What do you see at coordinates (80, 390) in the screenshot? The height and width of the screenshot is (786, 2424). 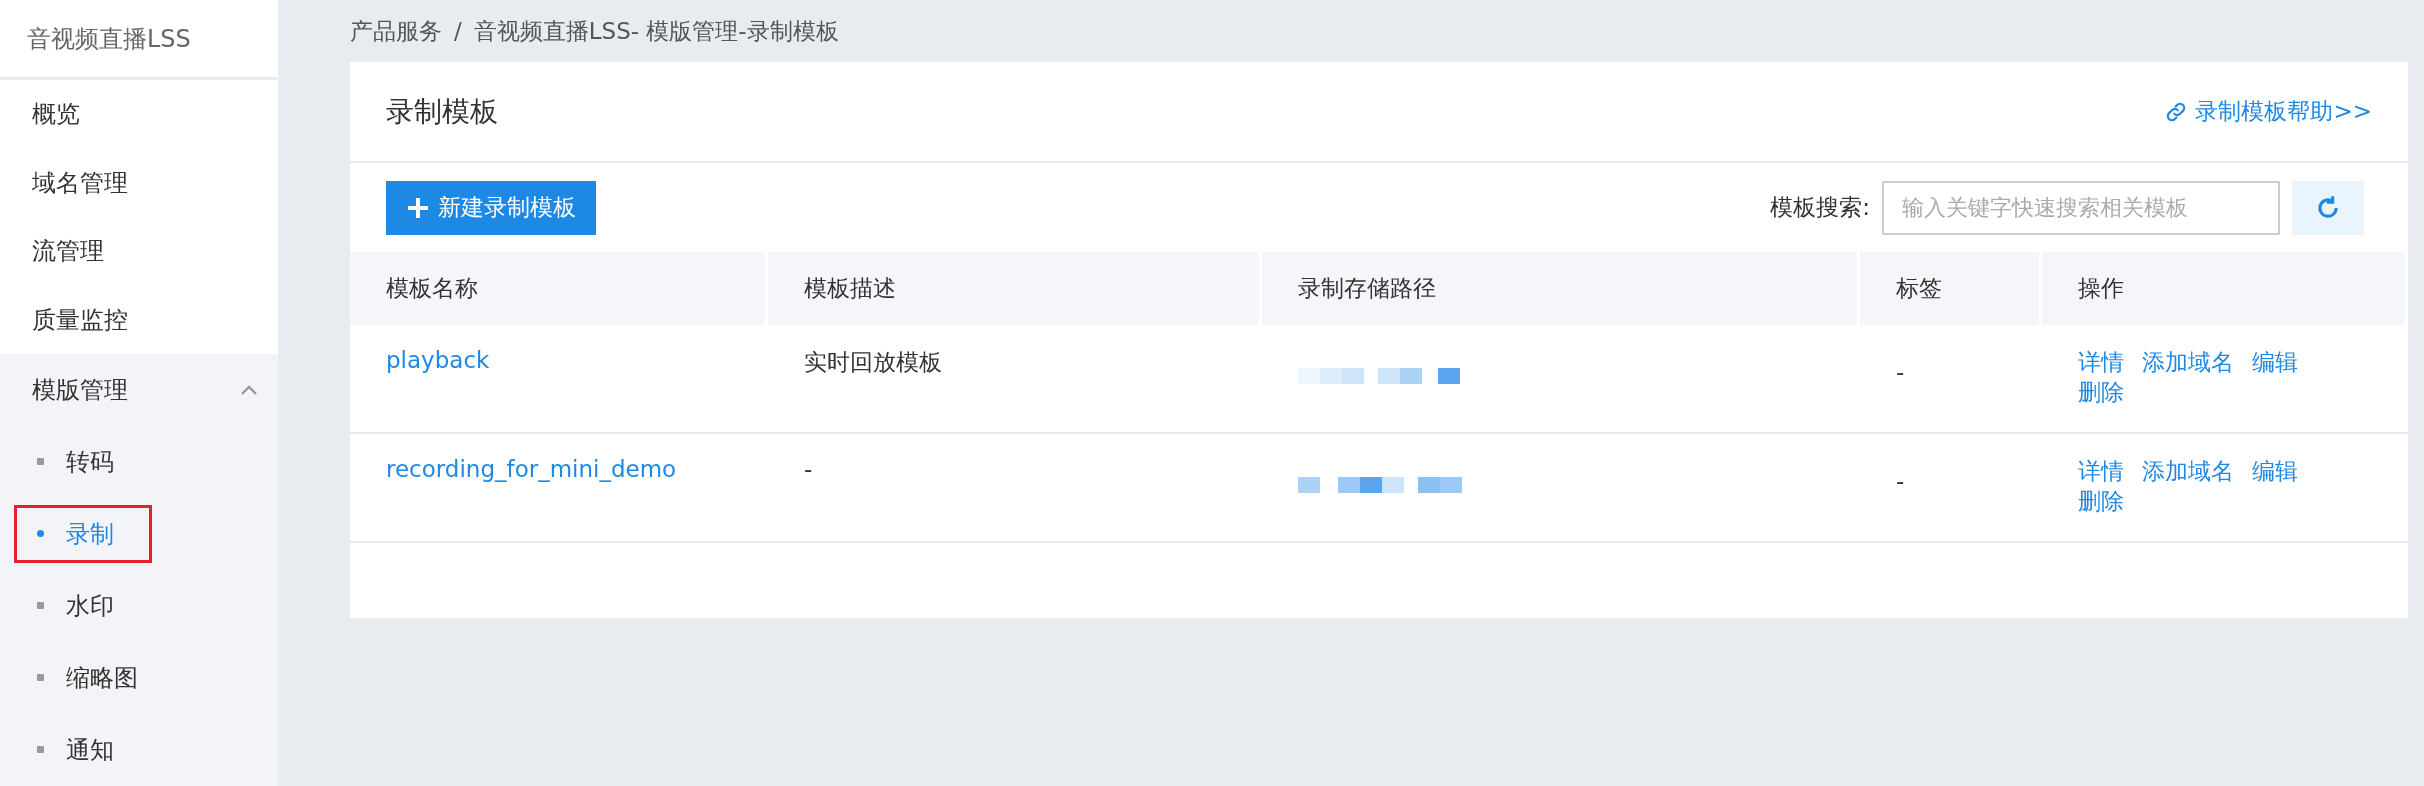 I see `menu-label: 模版管理` at bounding box center [80, 390].